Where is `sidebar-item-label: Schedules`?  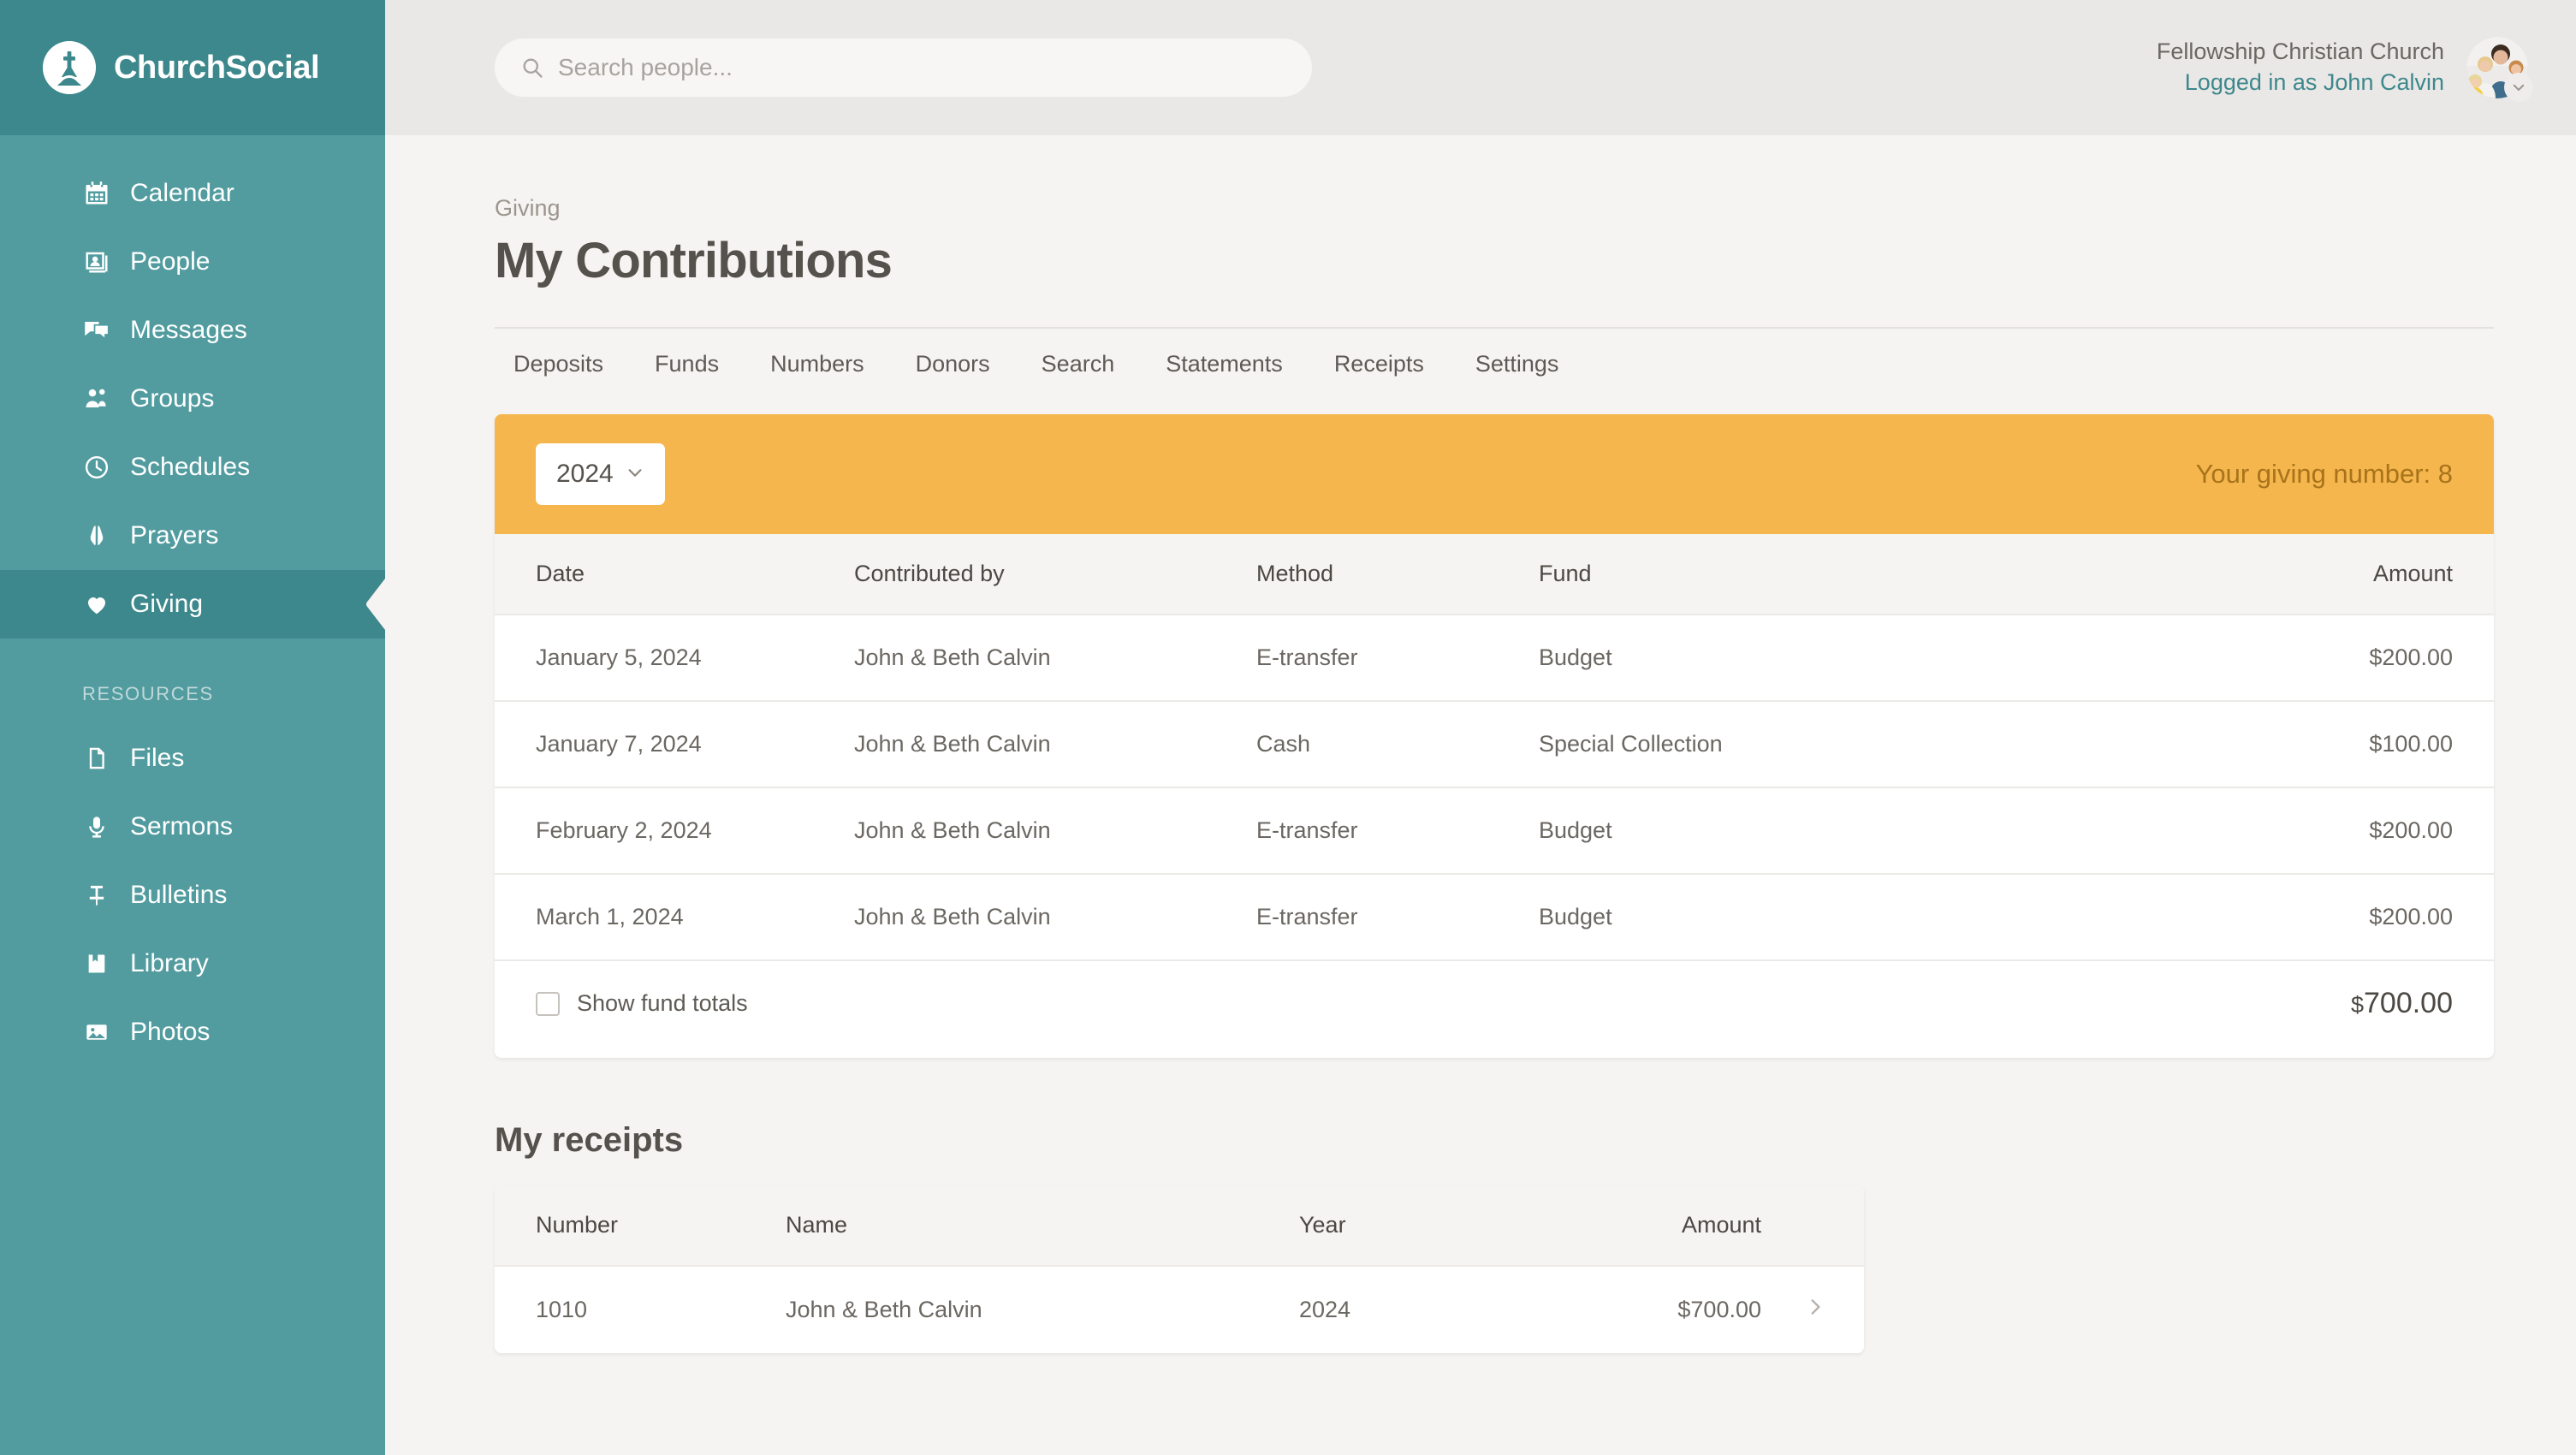
sidebar-item-label: Schedules is located at coordinates (190, 467).